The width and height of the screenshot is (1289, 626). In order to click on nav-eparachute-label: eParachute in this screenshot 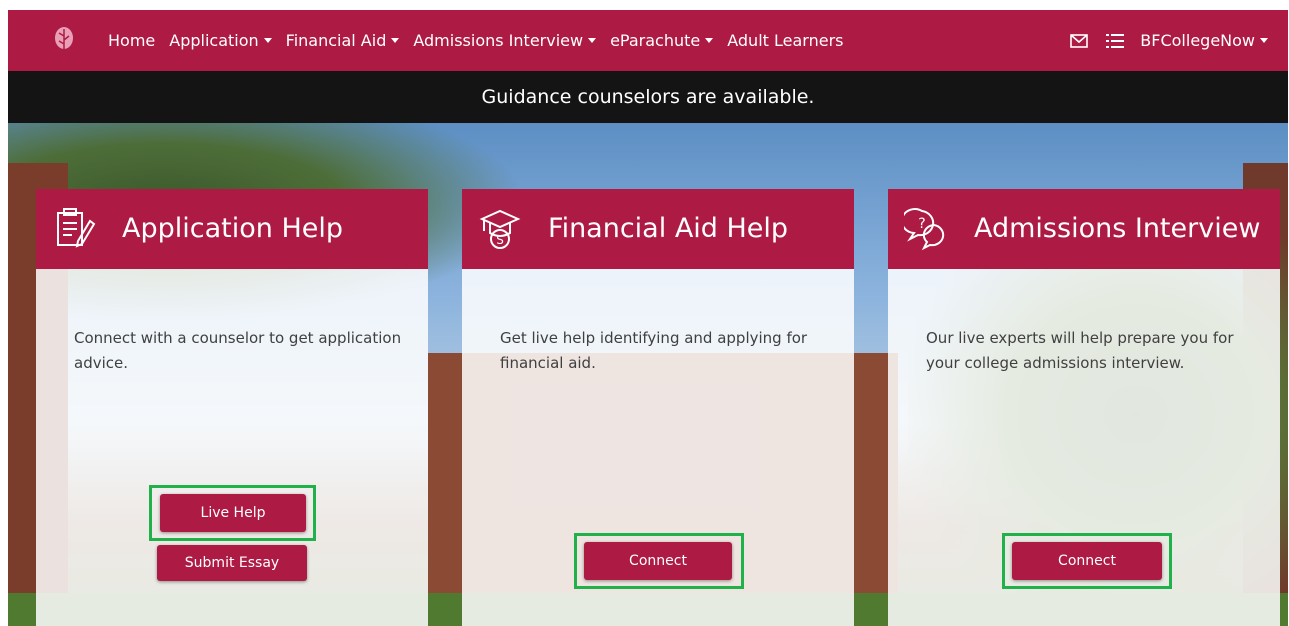, I will do `click(655, 40)`.